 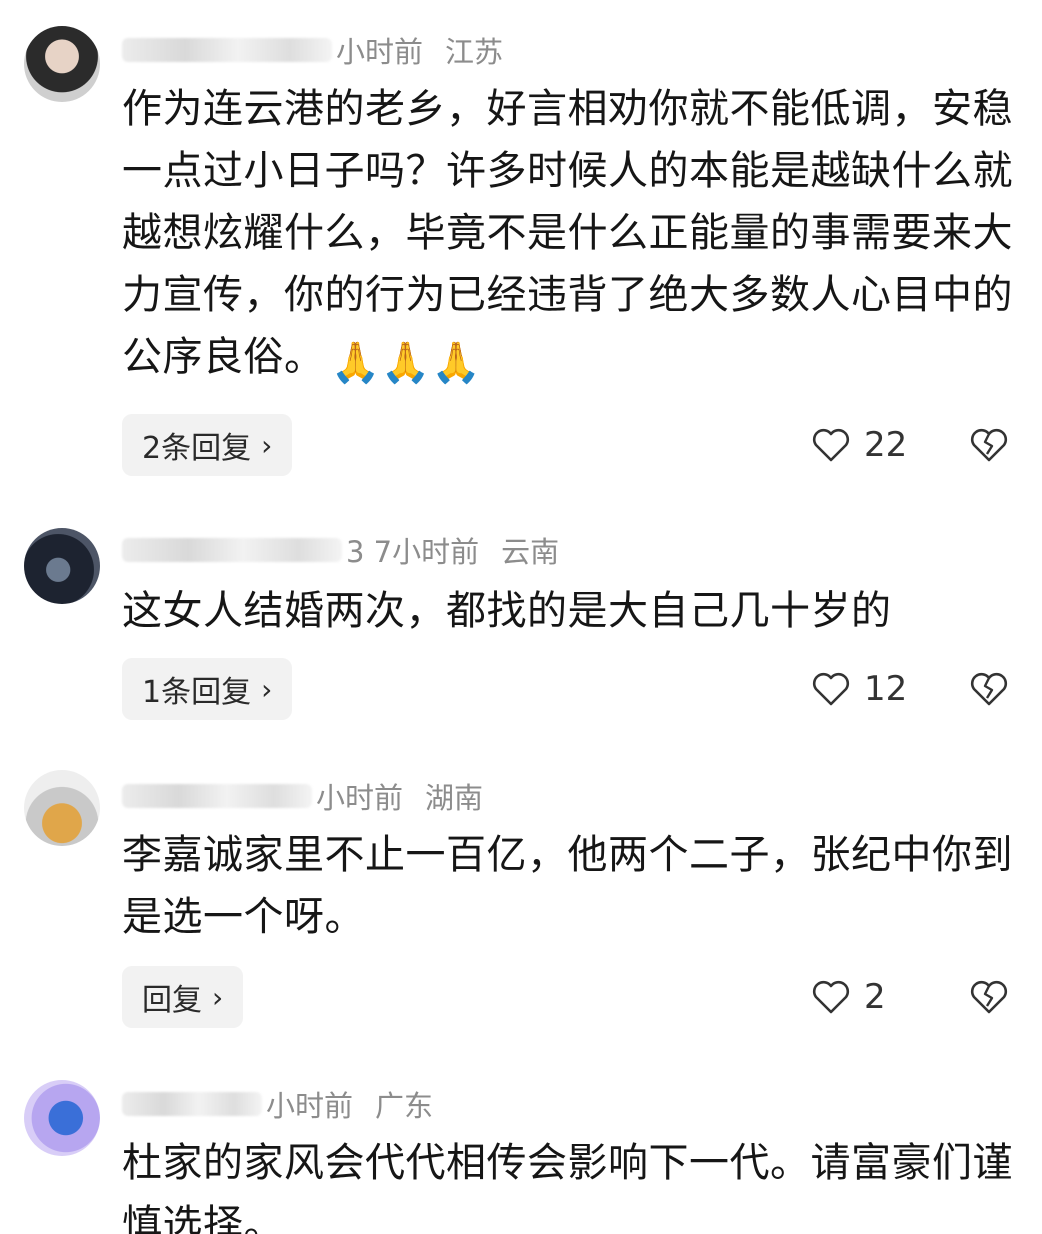 What do you see at coordinates (197, 692) in the screenshot?
I see `reply-count-label: 1条回复` at bounding box center [197, 692].